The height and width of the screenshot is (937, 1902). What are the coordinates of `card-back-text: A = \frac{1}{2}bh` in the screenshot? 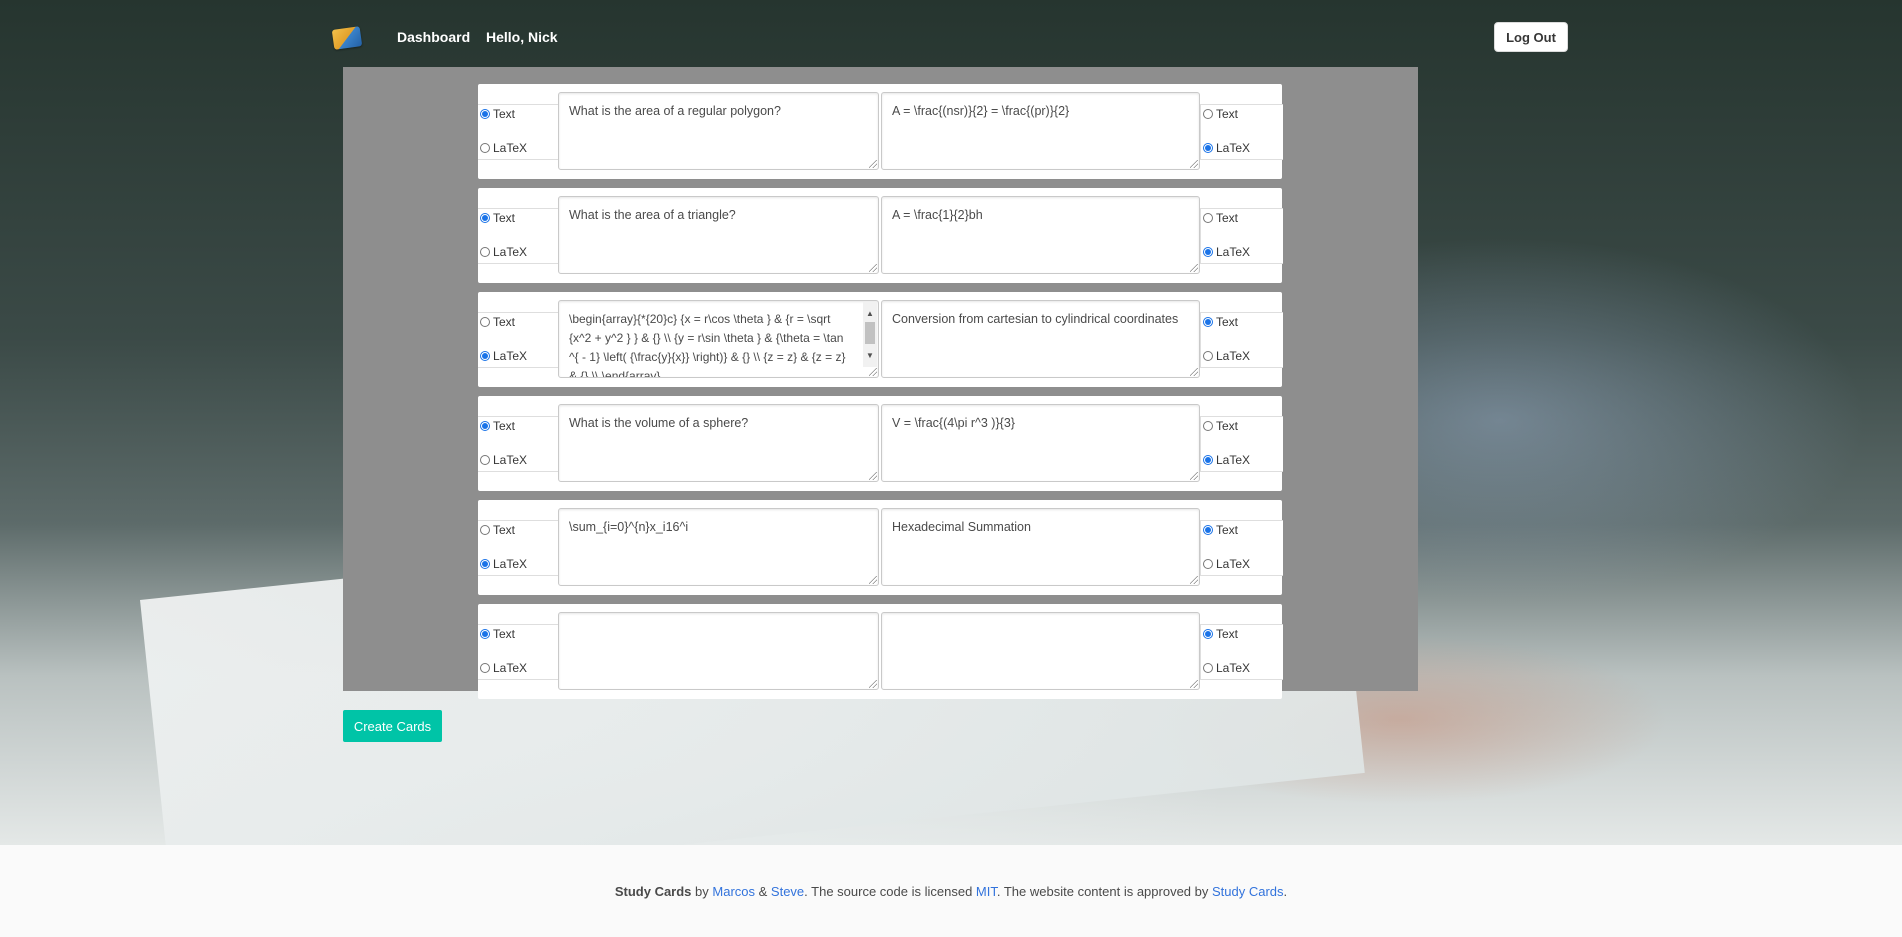 It's located at (937, 215).